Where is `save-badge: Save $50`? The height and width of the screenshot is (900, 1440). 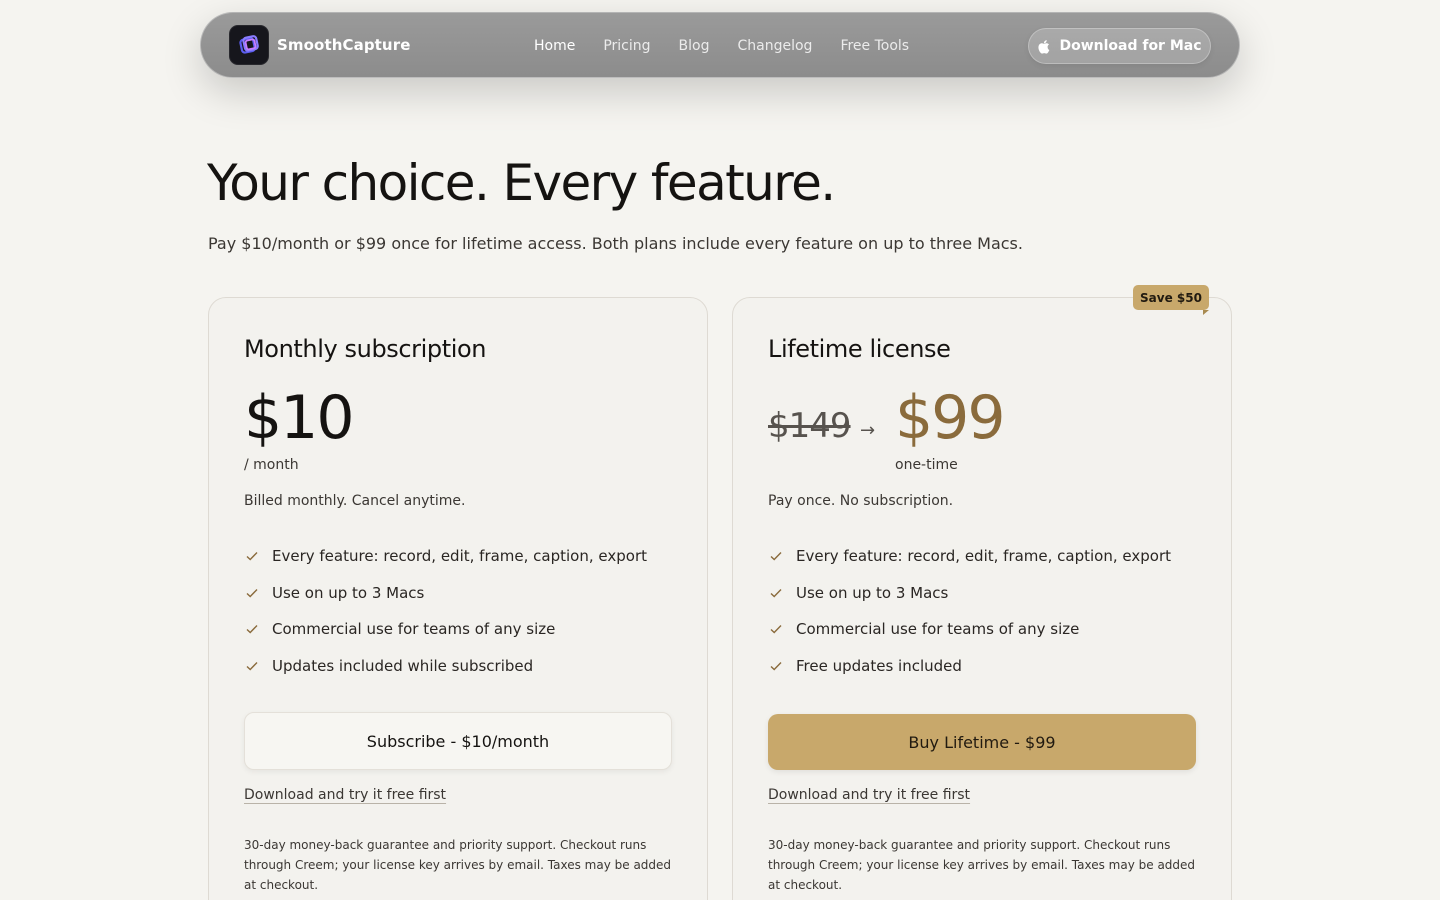
save-badge: Save $50 is located at coordinates (1171, 297).